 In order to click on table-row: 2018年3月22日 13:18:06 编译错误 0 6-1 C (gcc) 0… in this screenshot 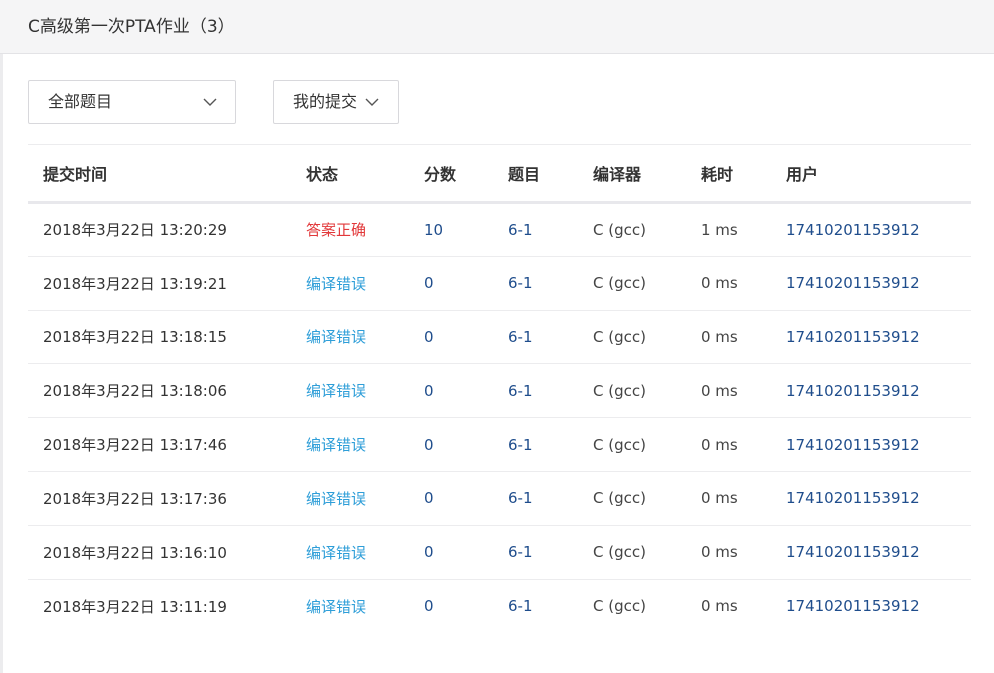, I will do `click(499, 391)`.